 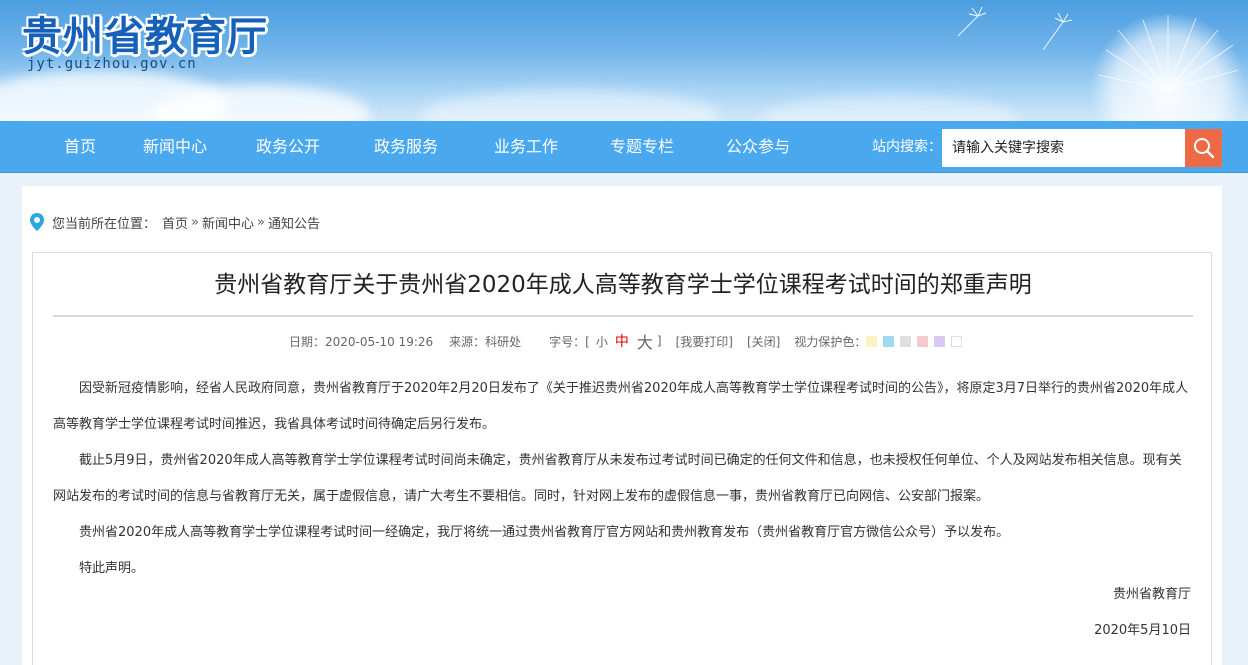 I want to click on nav-item-public-participation: 公众参与, so click(x=758, y=147).